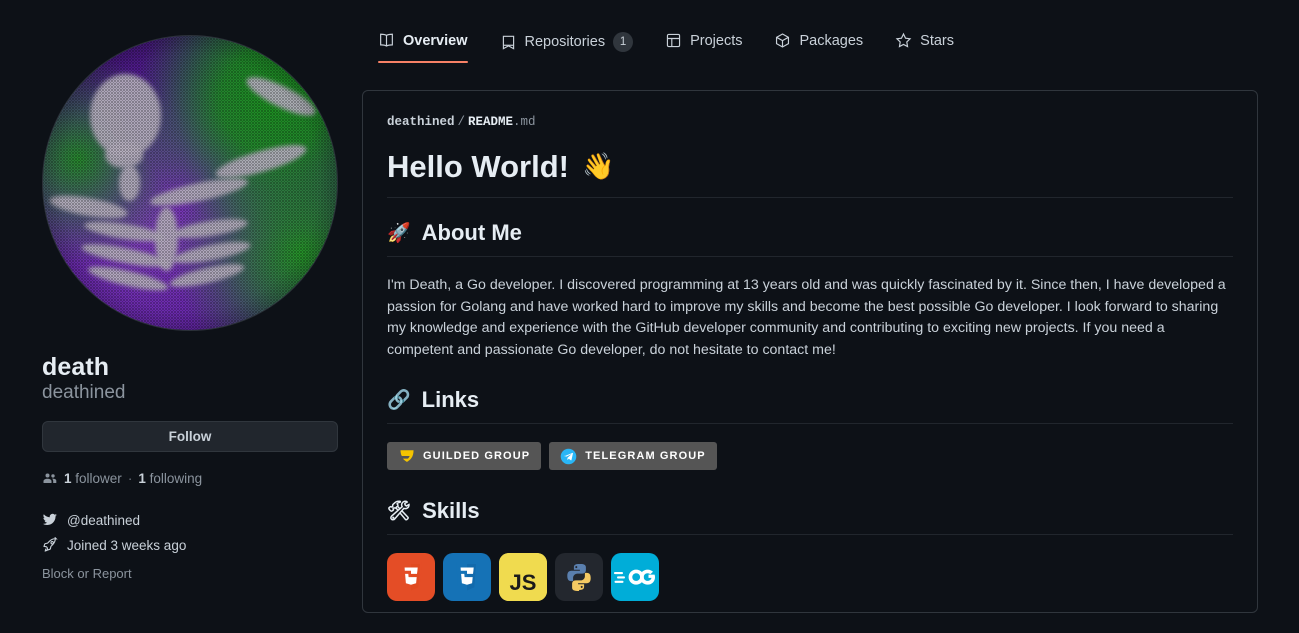 This screenshot has height=633, width=1299. I want to click on breadcrumb-file: README, so click(490, 122).